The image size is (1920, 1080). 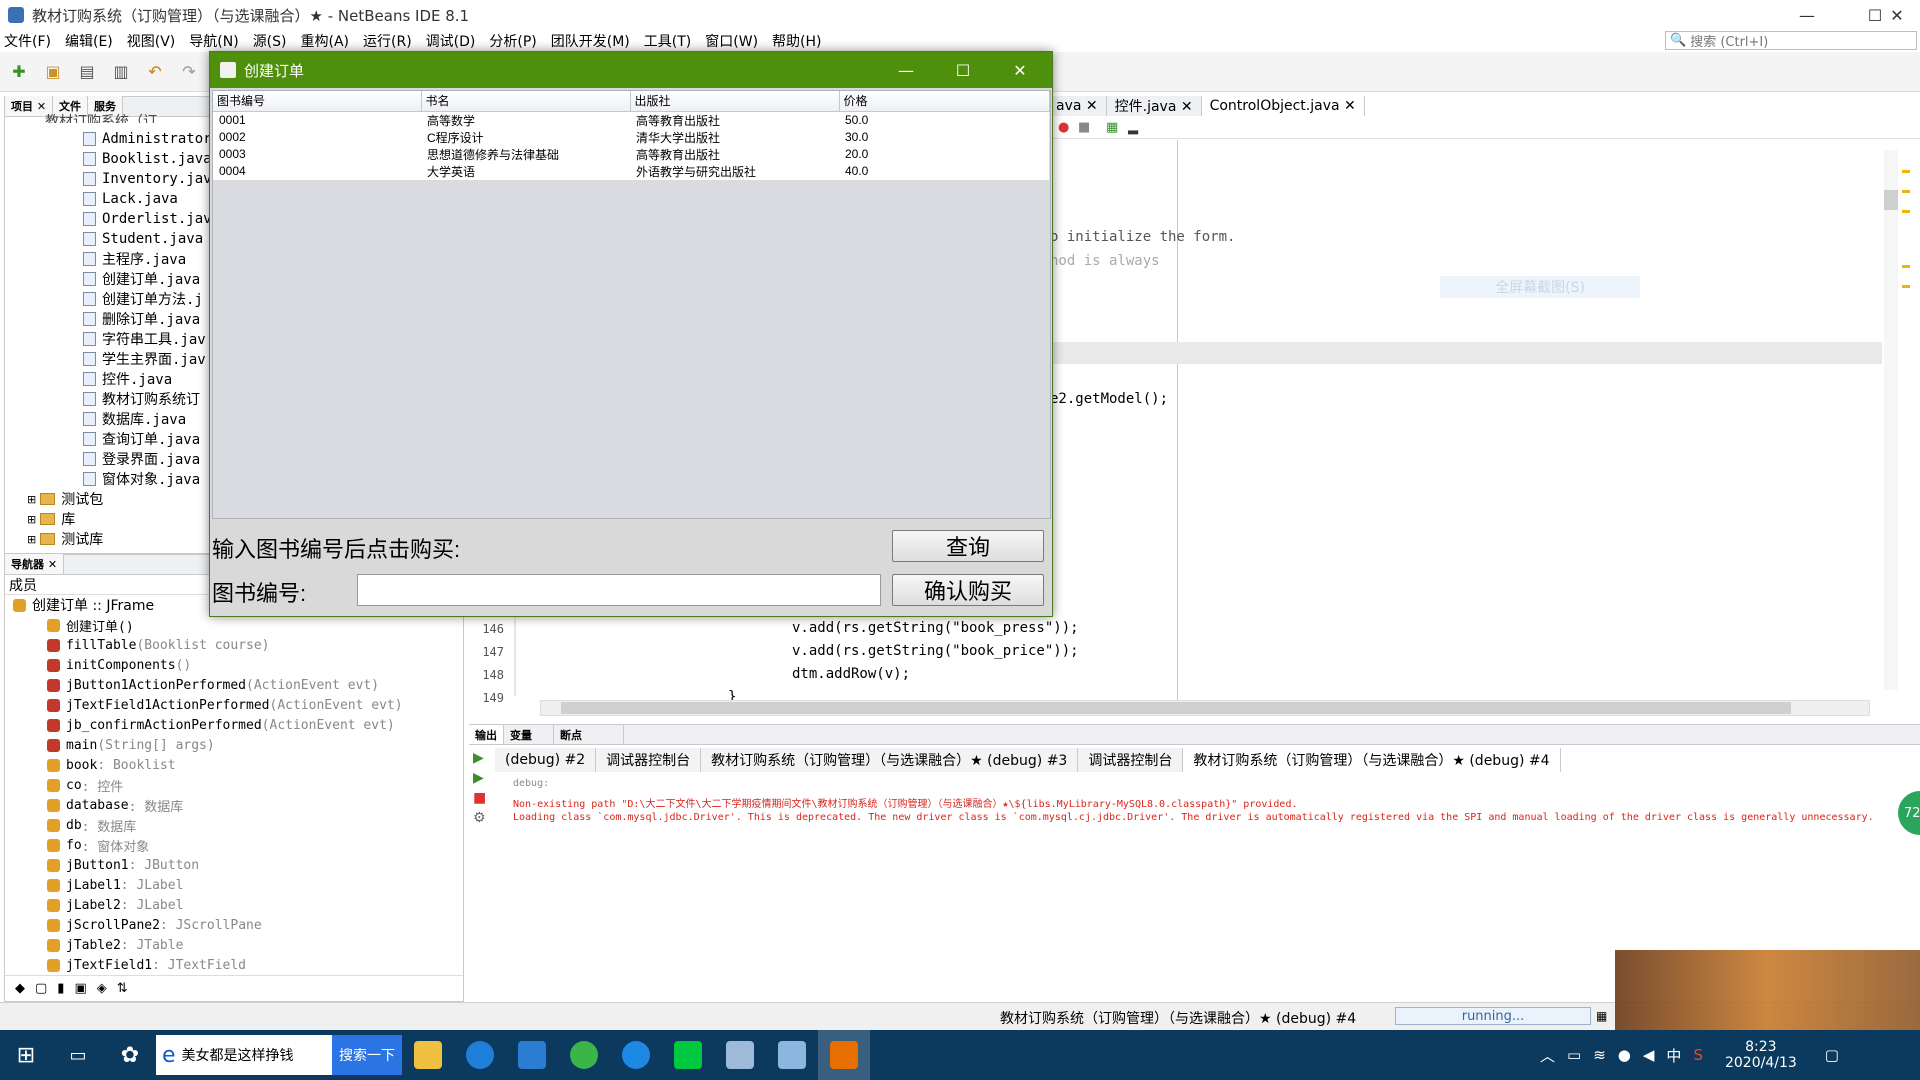 What do you see at coordinates (636, 1055) in the screenshot?
I see `sogou-icon` at bounding box center [636, 1055].